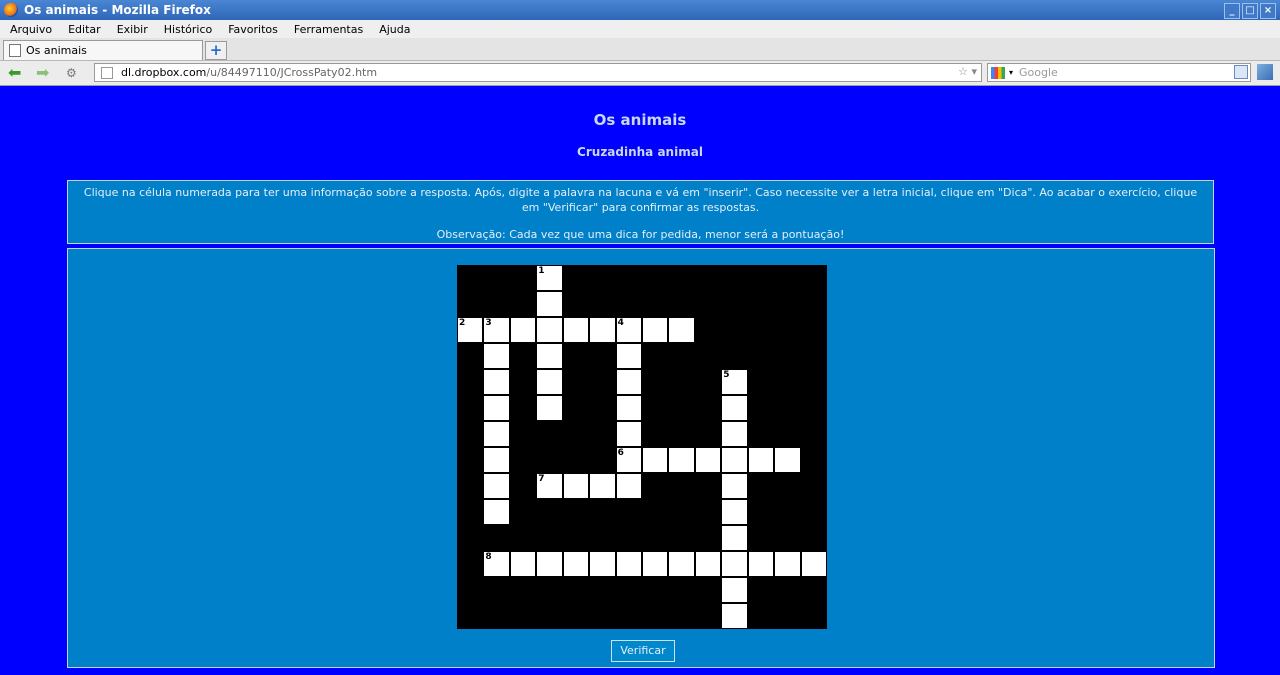 The image size is (1280, 675). I want to click on extension-icon, so click(1265, 72).